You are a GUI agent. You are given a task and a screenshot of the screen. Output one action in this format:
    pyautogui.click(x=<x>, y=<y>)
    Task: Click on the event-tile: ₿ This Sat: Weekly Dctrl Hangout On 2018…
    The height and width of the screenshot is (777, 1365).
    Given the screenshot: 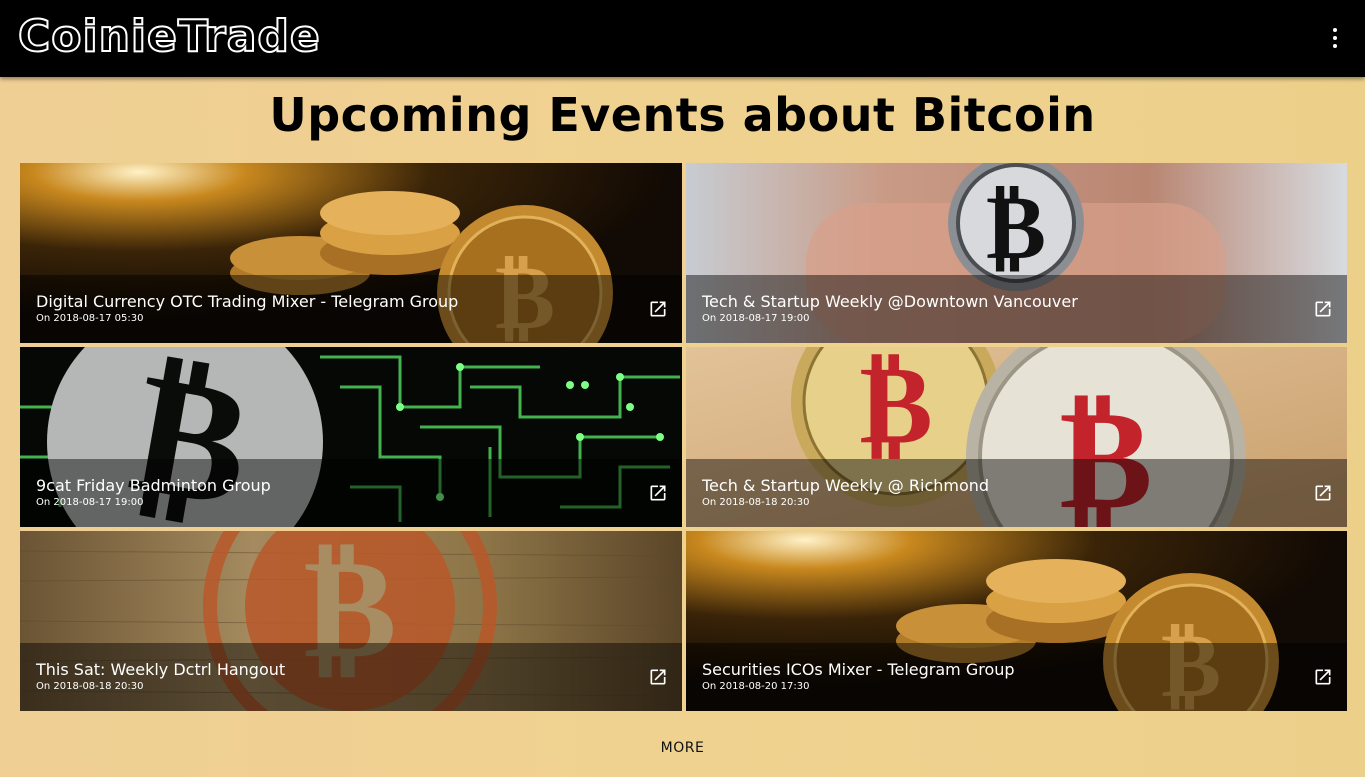 What is the action you would take?
    pyautogui.click(x=351, y=621)
    